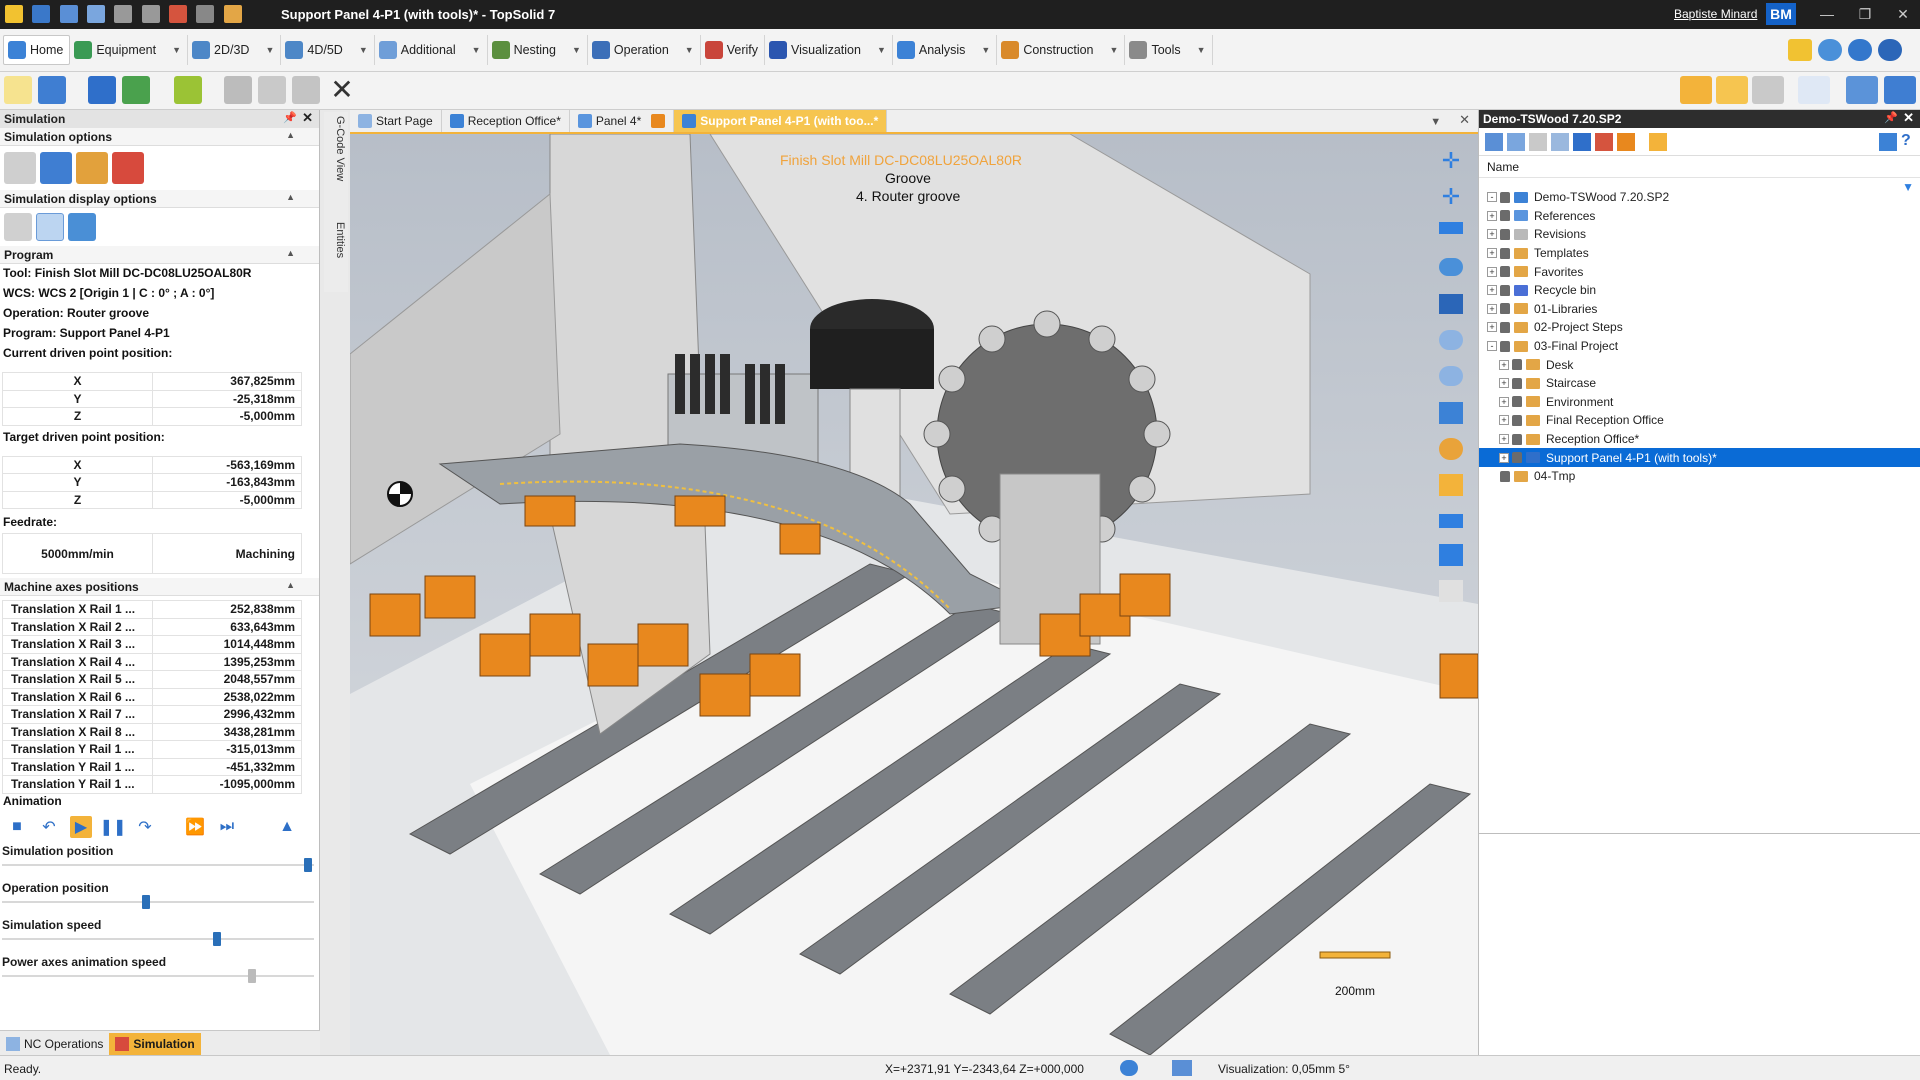 Image resolution: width=1920 pixels, height=1080 pixels. I want to click on sort-icon, so click(1582, 142).